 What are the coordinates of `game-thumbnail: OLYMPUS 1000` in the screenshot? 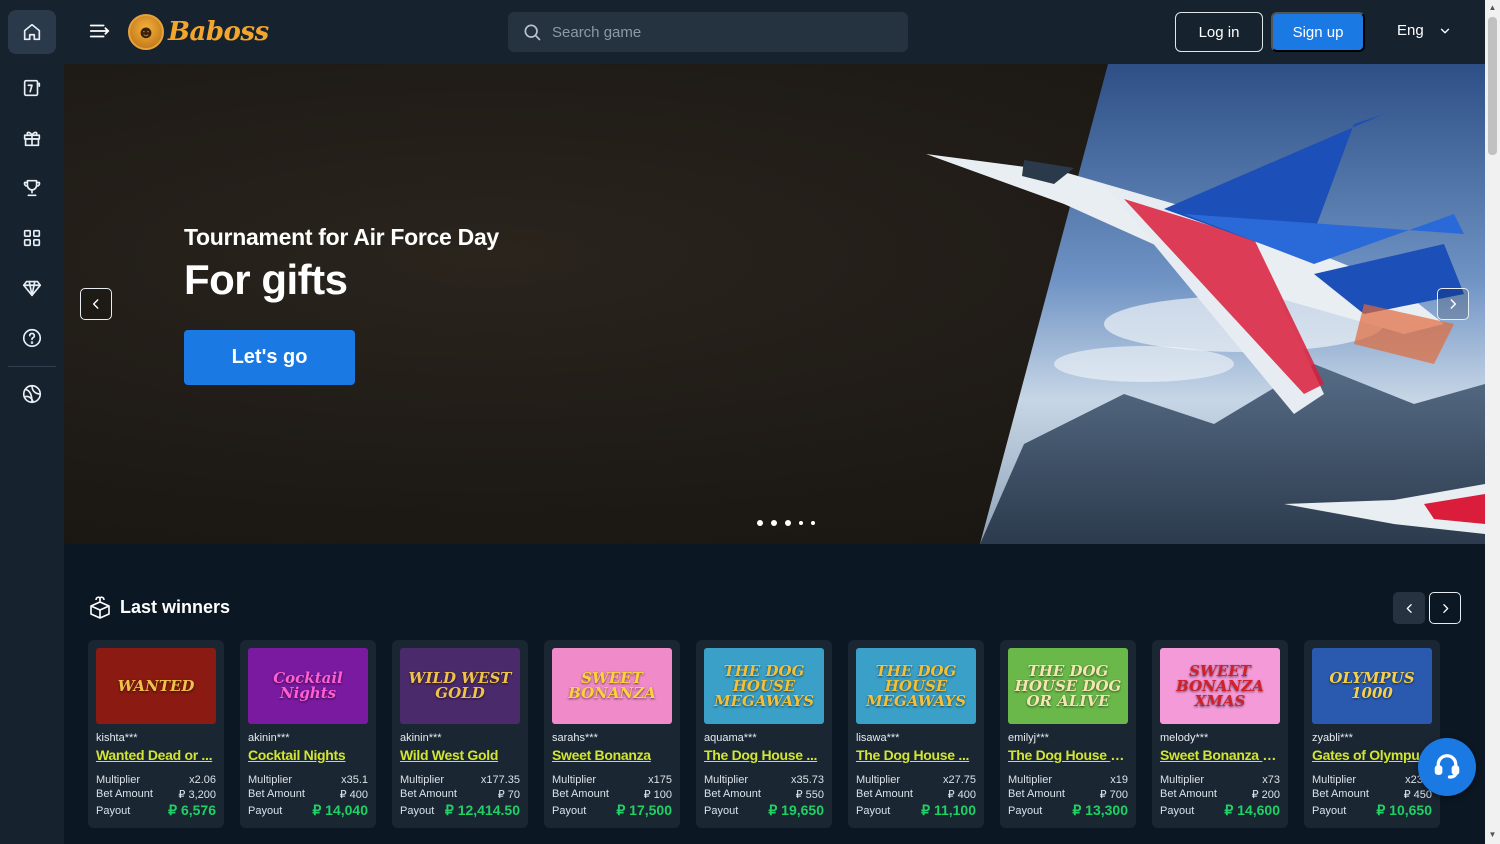 It's located at (1372, 686).